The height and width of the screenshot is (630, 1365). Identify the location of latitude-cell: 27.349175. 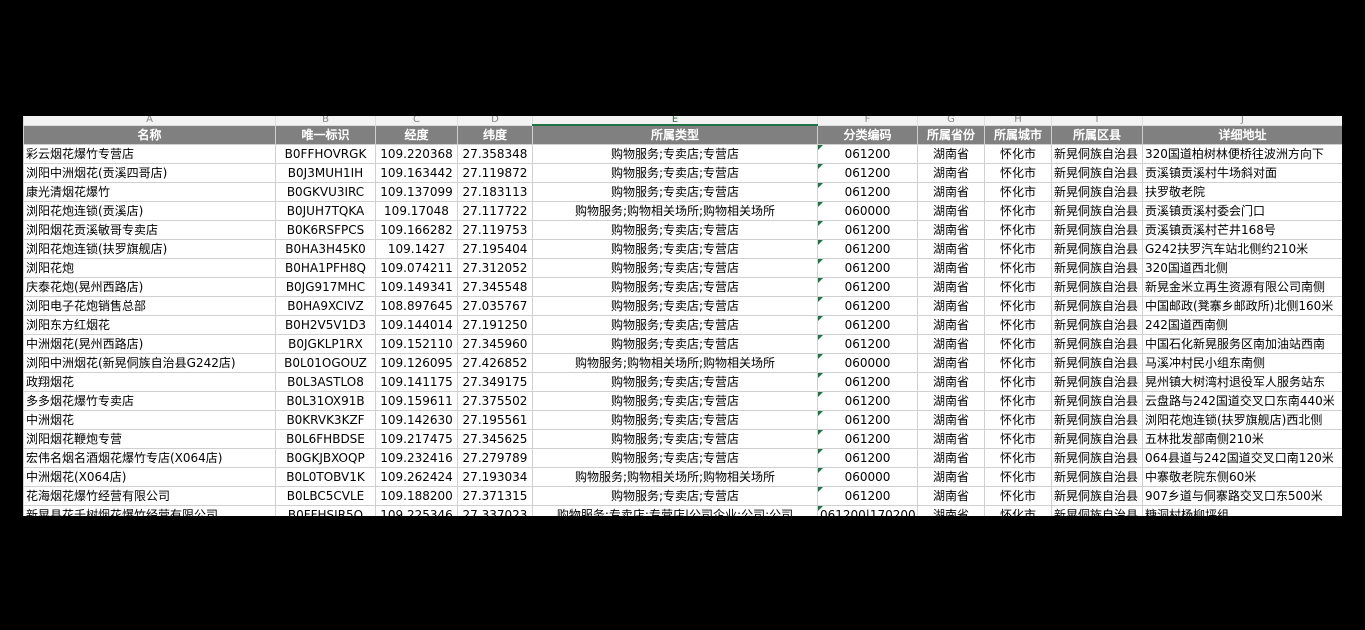
(495, 382).